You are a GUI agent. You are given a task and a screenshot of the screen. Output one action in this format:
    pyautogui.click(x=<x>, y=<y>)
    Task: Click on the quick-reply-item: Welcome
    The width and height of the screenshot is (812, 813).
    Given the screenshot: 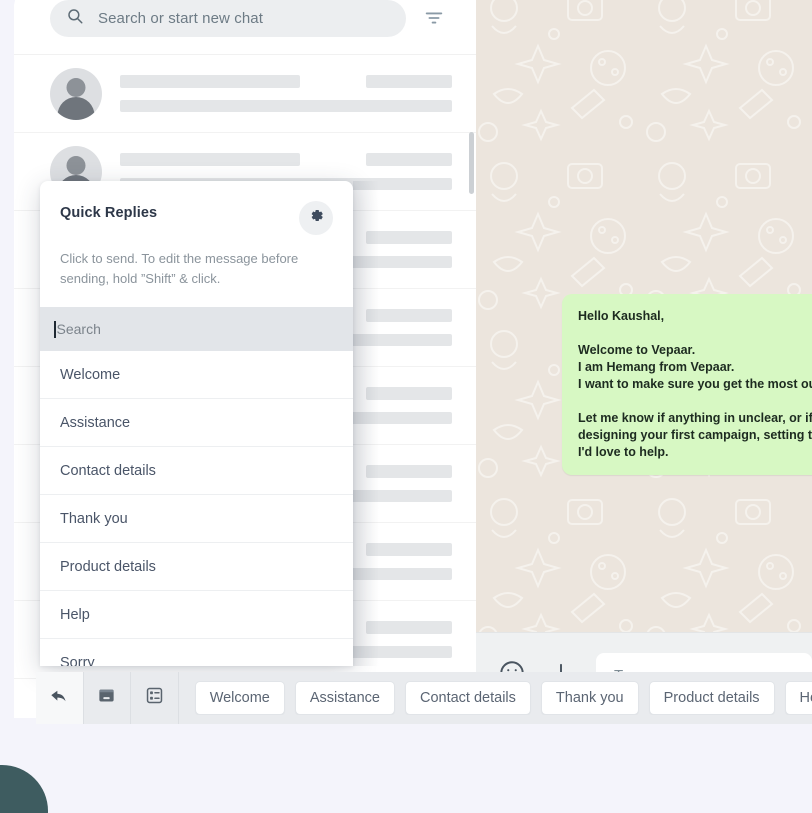 What is the action you would take?
    pyautogui.click(x=196, y=375)
    